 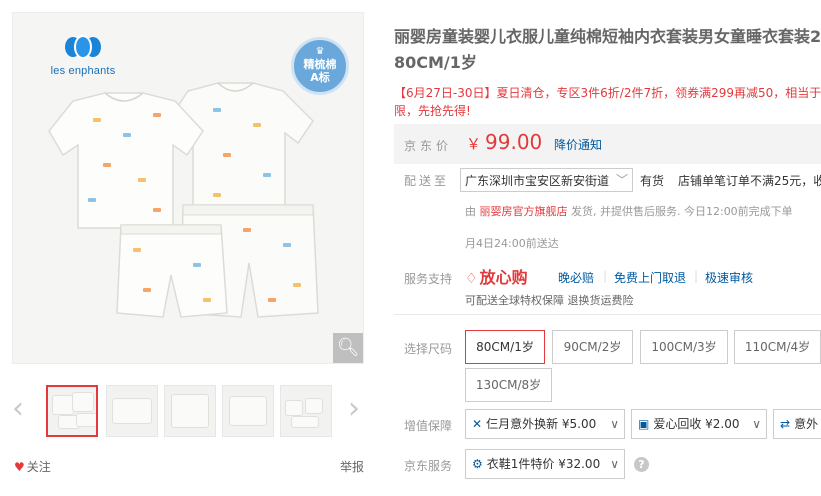 What do you see at coordinates (684, 347) in the screenshot?
I see `size-option-100: 100CM/3岁` at bounding box center [684, 347].